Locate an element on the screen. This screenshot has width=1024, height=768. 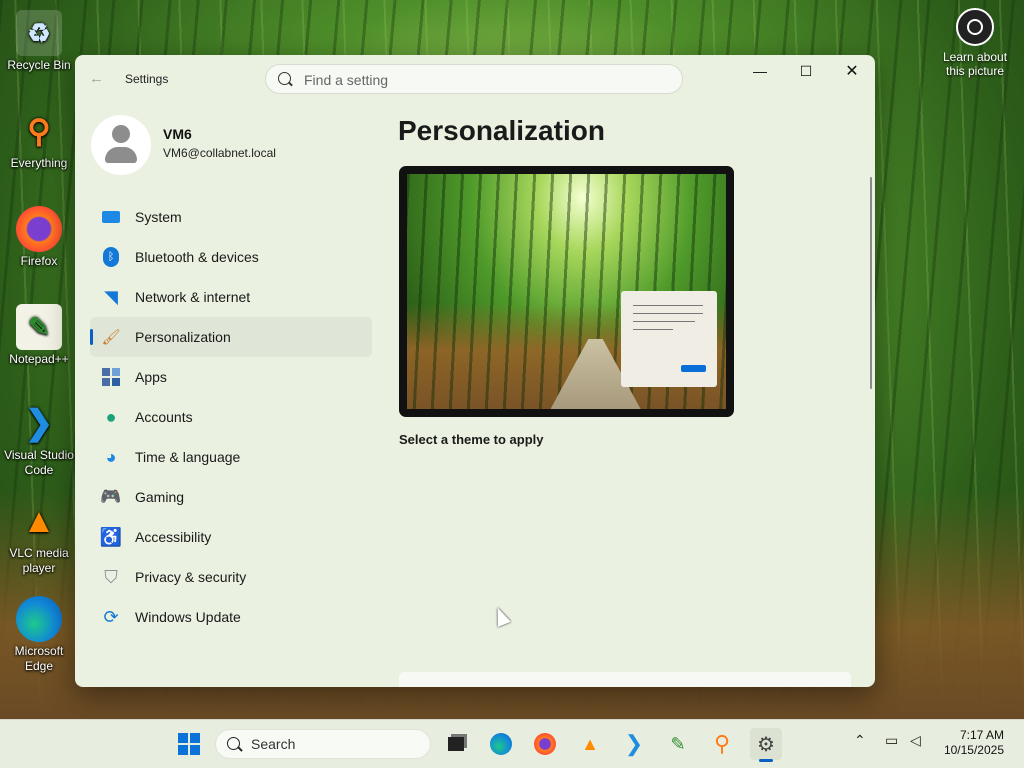
title-bar: ← Settings Find a setting — ☐ ✕ is located at coordinates (475, 79).